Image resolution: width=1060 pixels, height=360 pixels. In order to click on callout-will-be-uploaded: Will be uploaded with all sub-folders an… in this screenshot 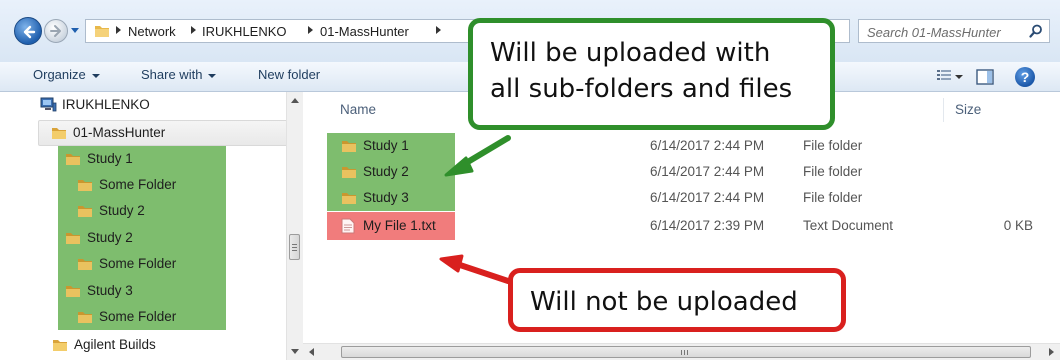, I will do `click(651, 74)`.